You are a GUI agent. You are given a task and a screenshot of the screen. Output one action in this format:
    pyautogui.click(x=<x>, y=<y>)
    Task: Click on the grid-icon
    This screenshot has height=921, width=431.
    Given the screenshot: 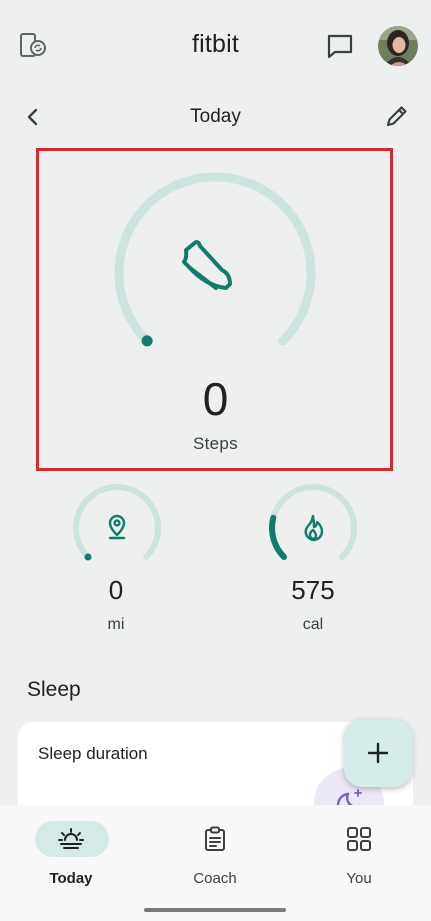 What is the action you would take?
    pyautogui.click(x=359, y=839)
    